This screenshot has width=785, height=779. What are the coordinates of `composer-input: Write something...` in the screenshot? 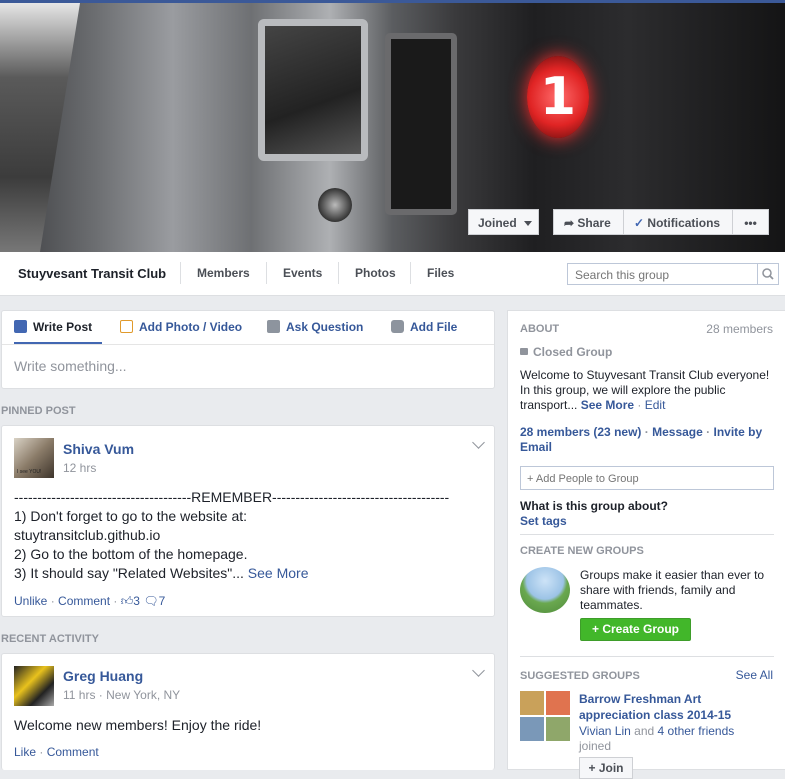 It's located at (70, 366).